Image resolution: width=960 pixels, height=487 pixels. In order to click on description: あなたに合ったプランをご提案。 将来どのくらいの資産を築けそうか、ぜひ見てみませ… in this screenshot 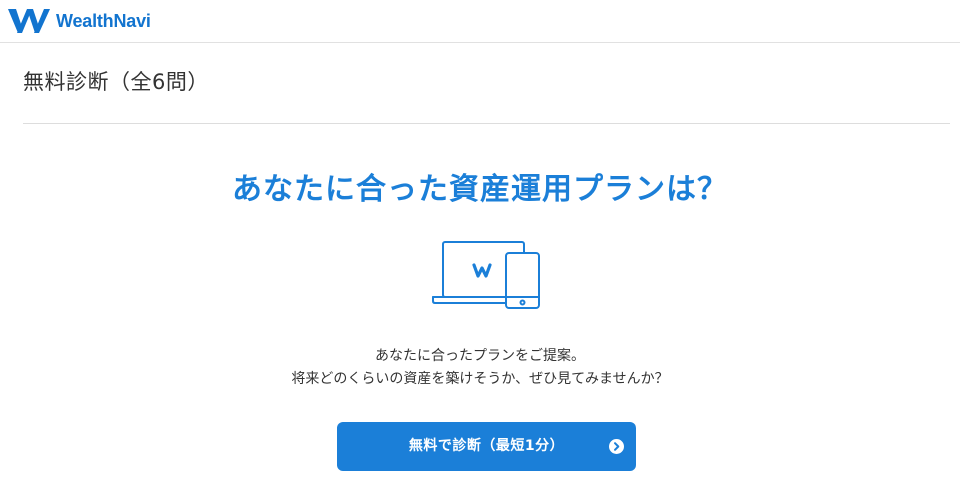, I will do `click(480, 368)`.